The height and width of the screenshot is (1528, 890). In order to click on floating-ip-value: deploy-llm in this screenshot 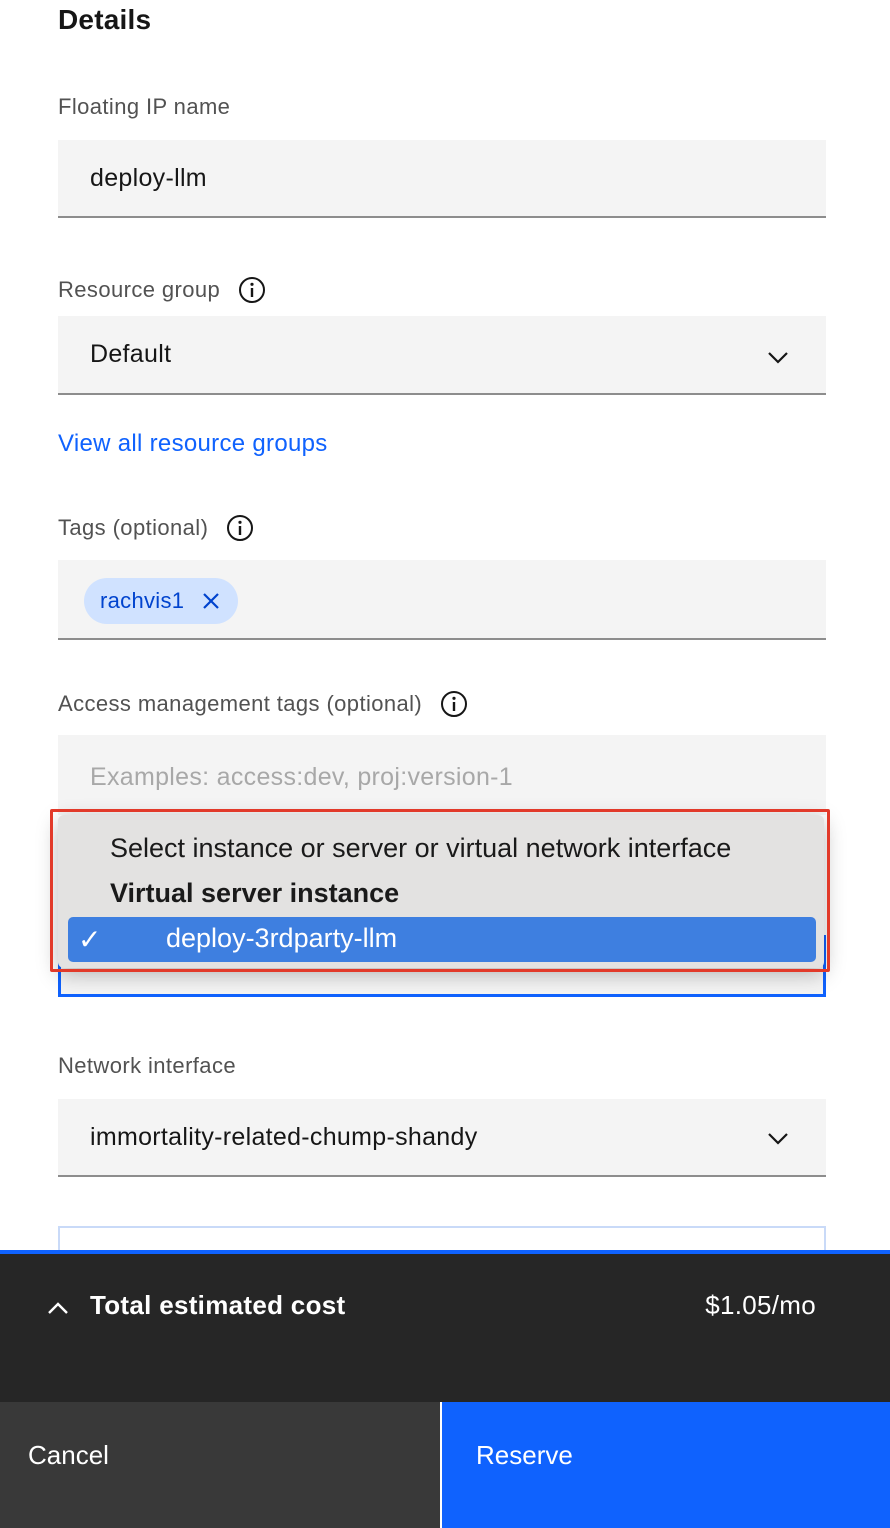, I will do `click(148, 178)`.